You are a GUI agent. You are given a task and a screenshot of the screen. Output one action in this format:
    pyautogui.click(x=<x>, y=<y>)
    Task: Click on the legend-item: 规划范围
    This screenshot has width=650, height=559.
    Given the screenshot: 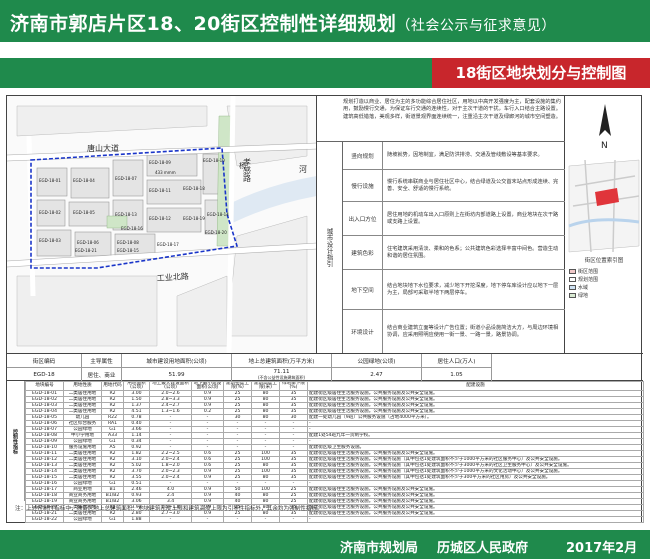 What is the action you would take?
    pyautogui.click(x=583, y=280)
    